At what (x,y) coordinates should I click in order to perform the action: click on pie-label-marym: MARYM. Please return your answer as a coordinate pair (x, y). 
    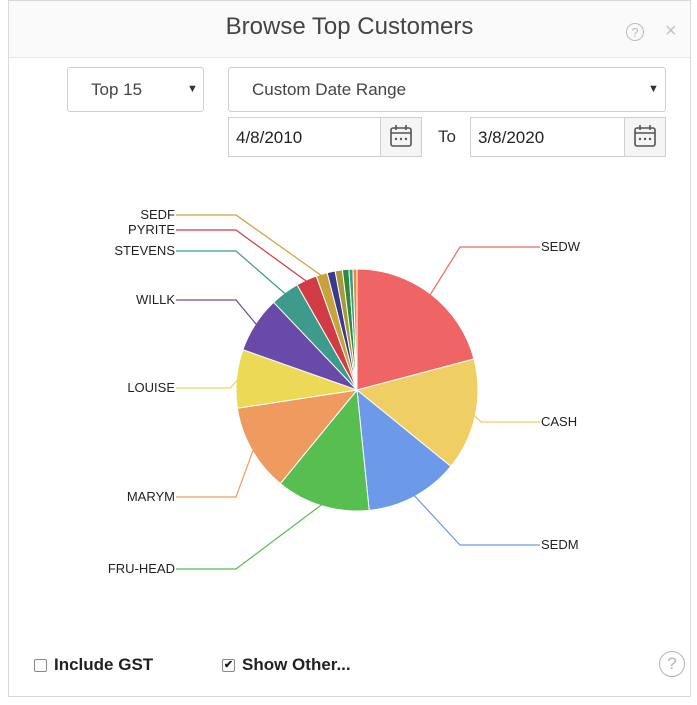
    Looking at the image, I should click on (151, 496).